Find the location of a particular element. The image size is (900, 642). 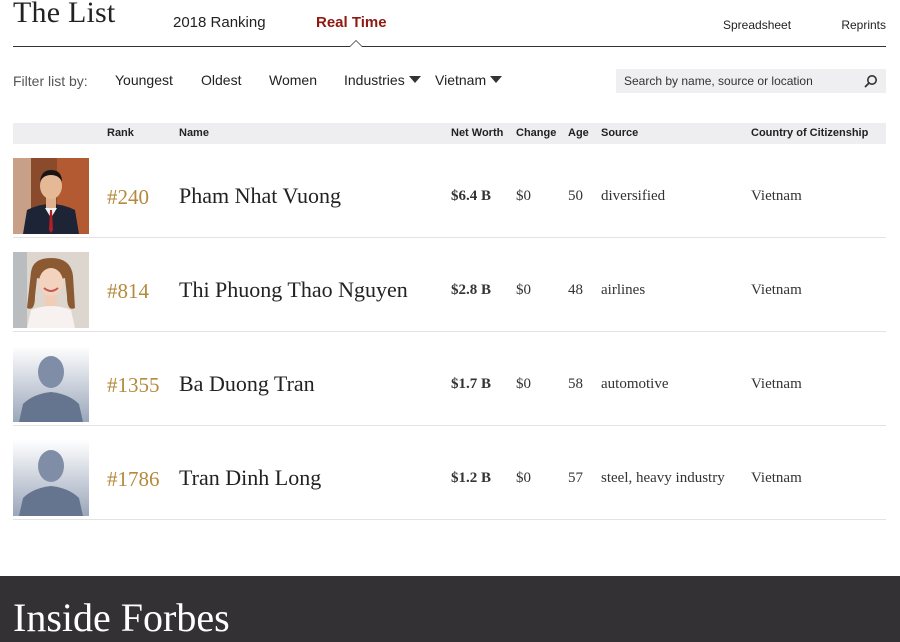

source-value: airlines is located at coordinates (623, 290).